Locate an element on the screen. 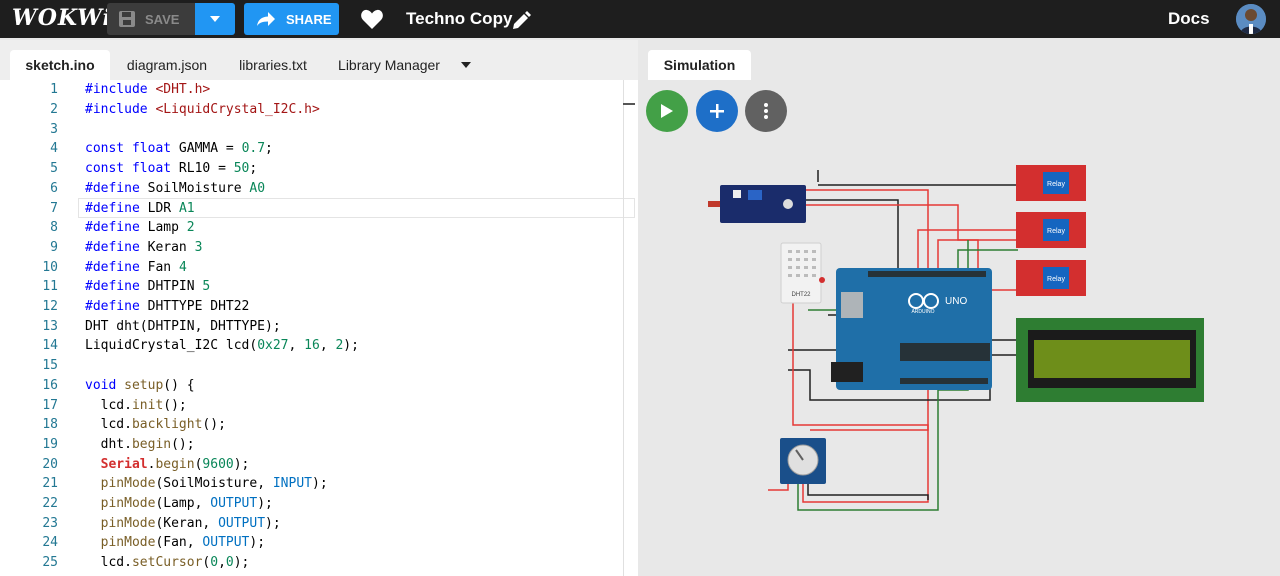 This screenshot has width=1280, height=576. line-number: 9 is located at coordinates (54, 247).